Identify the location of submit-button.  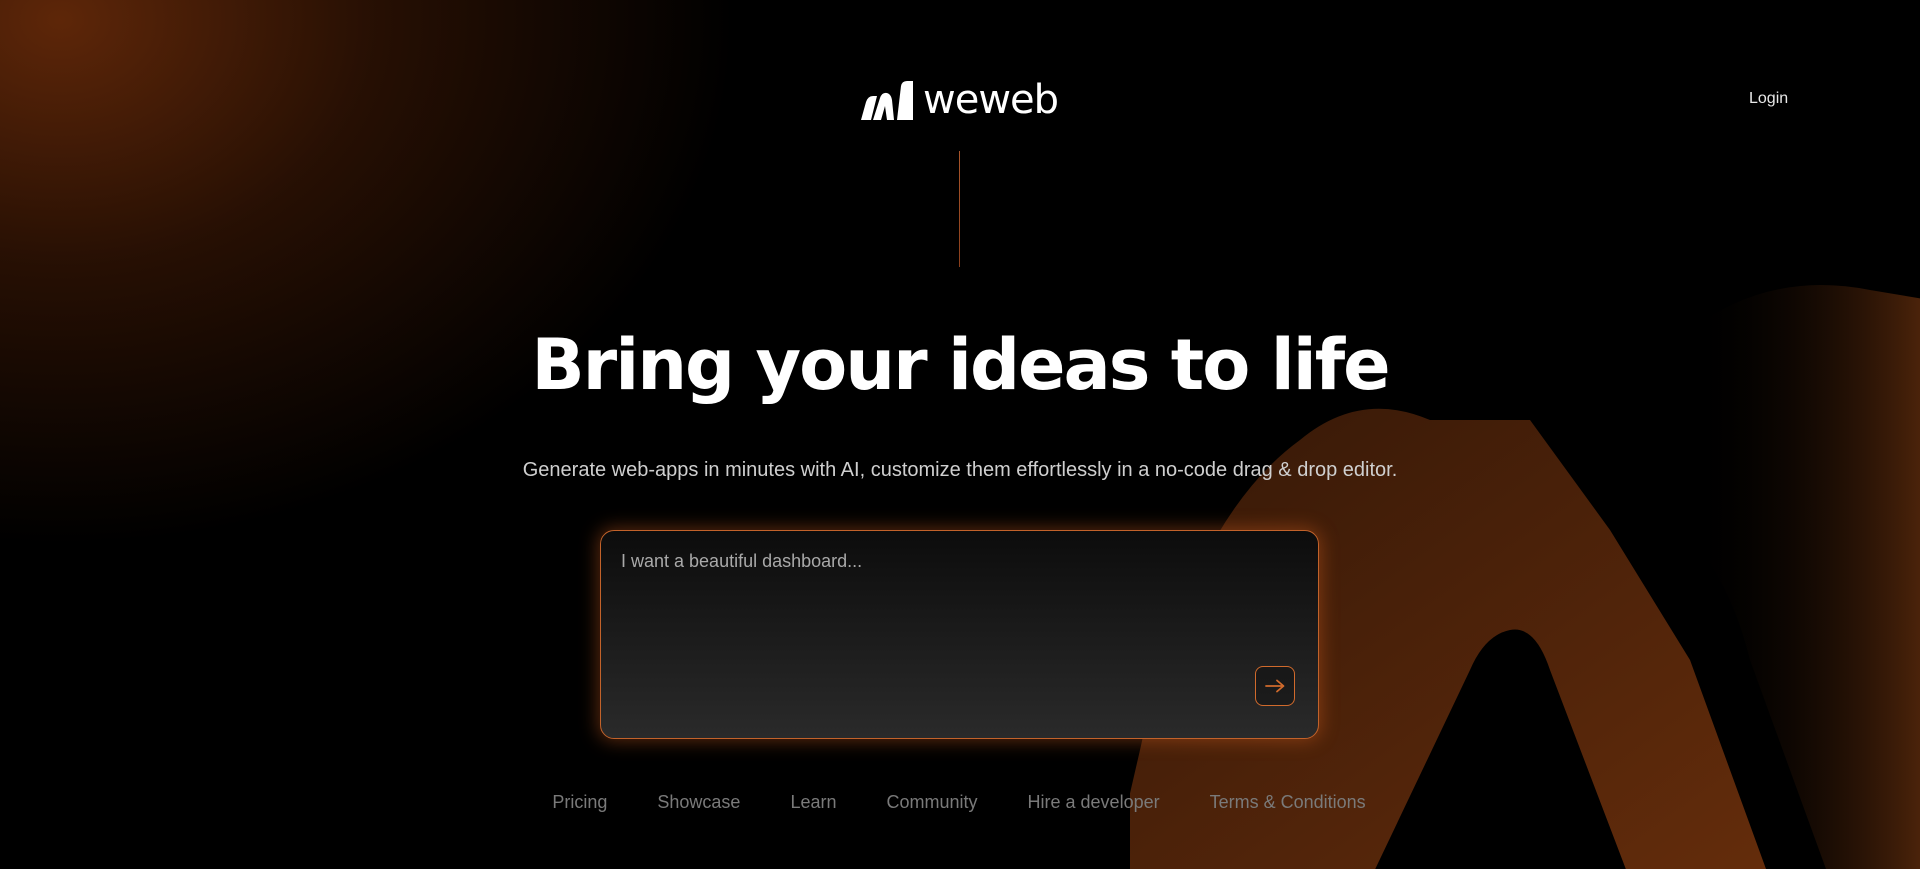
(1275, 686).